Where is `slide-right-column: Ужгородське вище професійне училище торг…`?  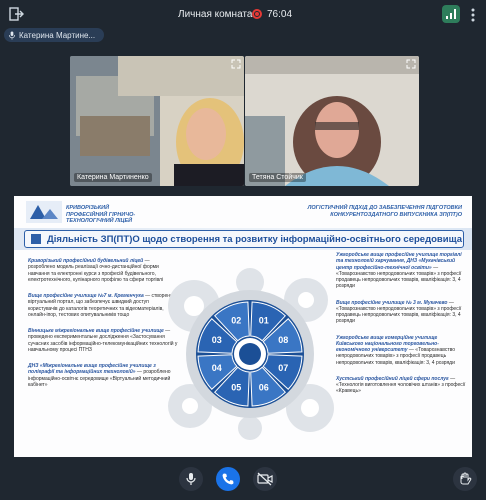
slide-right-column: Ужгородське вище професійне училище торг… is located at coordinates (401, 328).